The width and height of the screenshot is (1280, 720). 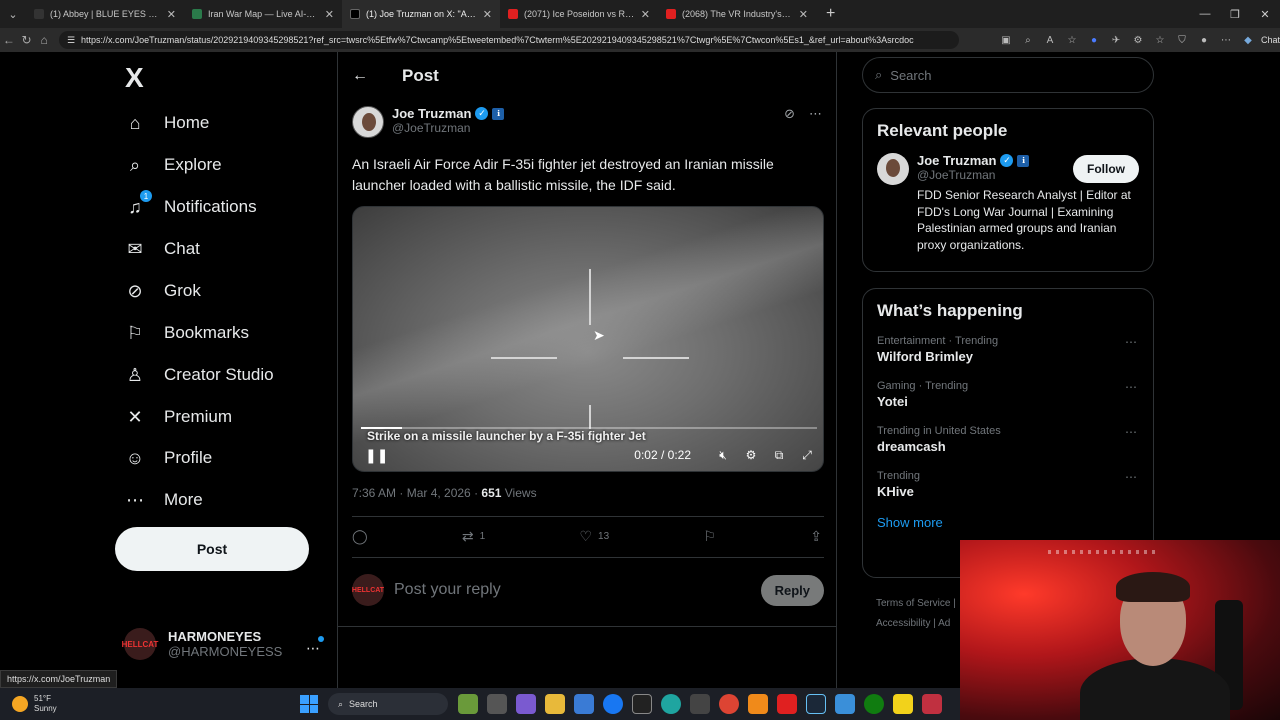 I want to click on xbox-icon, so click(x=874, y=704).